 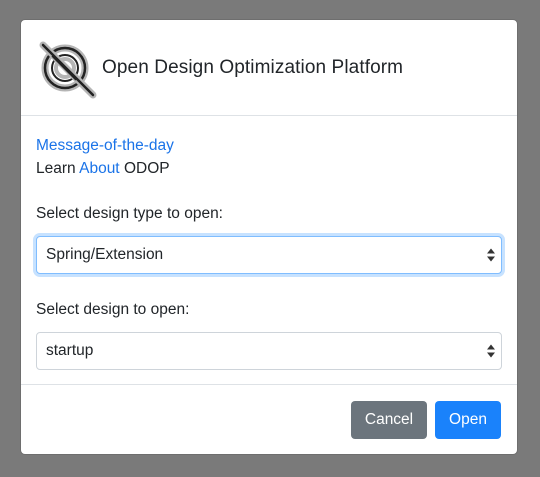 I want to click on design-label: Select design to open:, so click(x=113, y=309).